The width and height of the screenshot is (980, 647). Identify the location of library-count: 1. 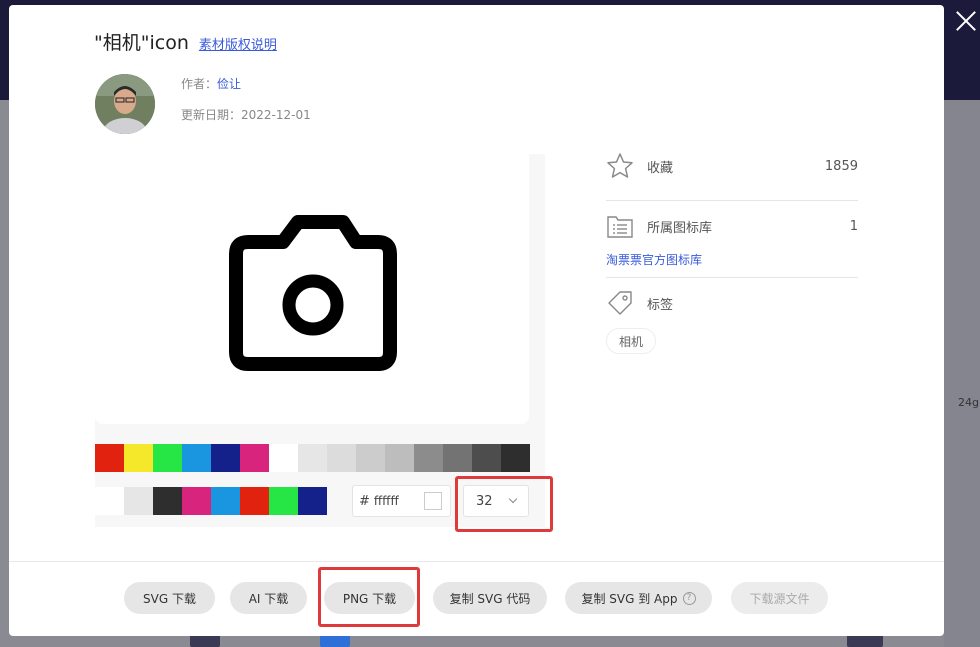
(853, 226).